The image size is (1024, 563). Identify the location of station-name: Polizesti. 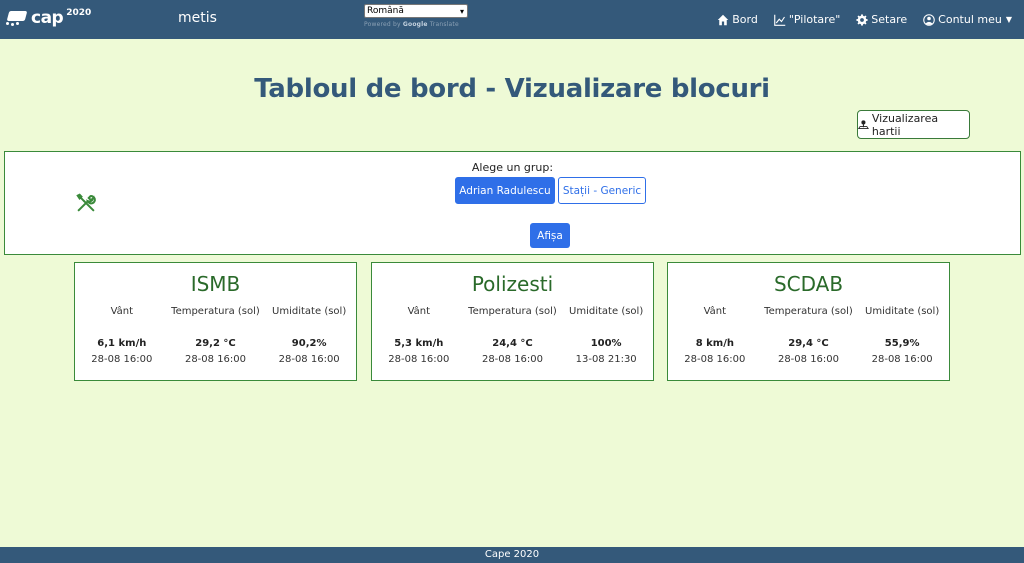
(512, 284).